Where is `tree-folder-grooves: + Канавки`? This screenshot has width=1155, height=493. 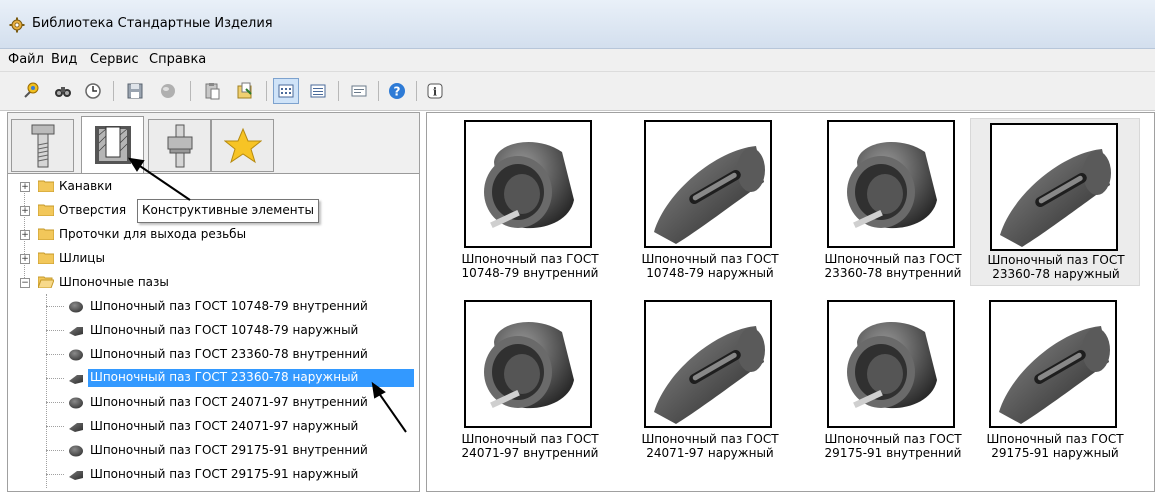
tree-folder-grooves: + Канавки is located at coordinates (213, 187).